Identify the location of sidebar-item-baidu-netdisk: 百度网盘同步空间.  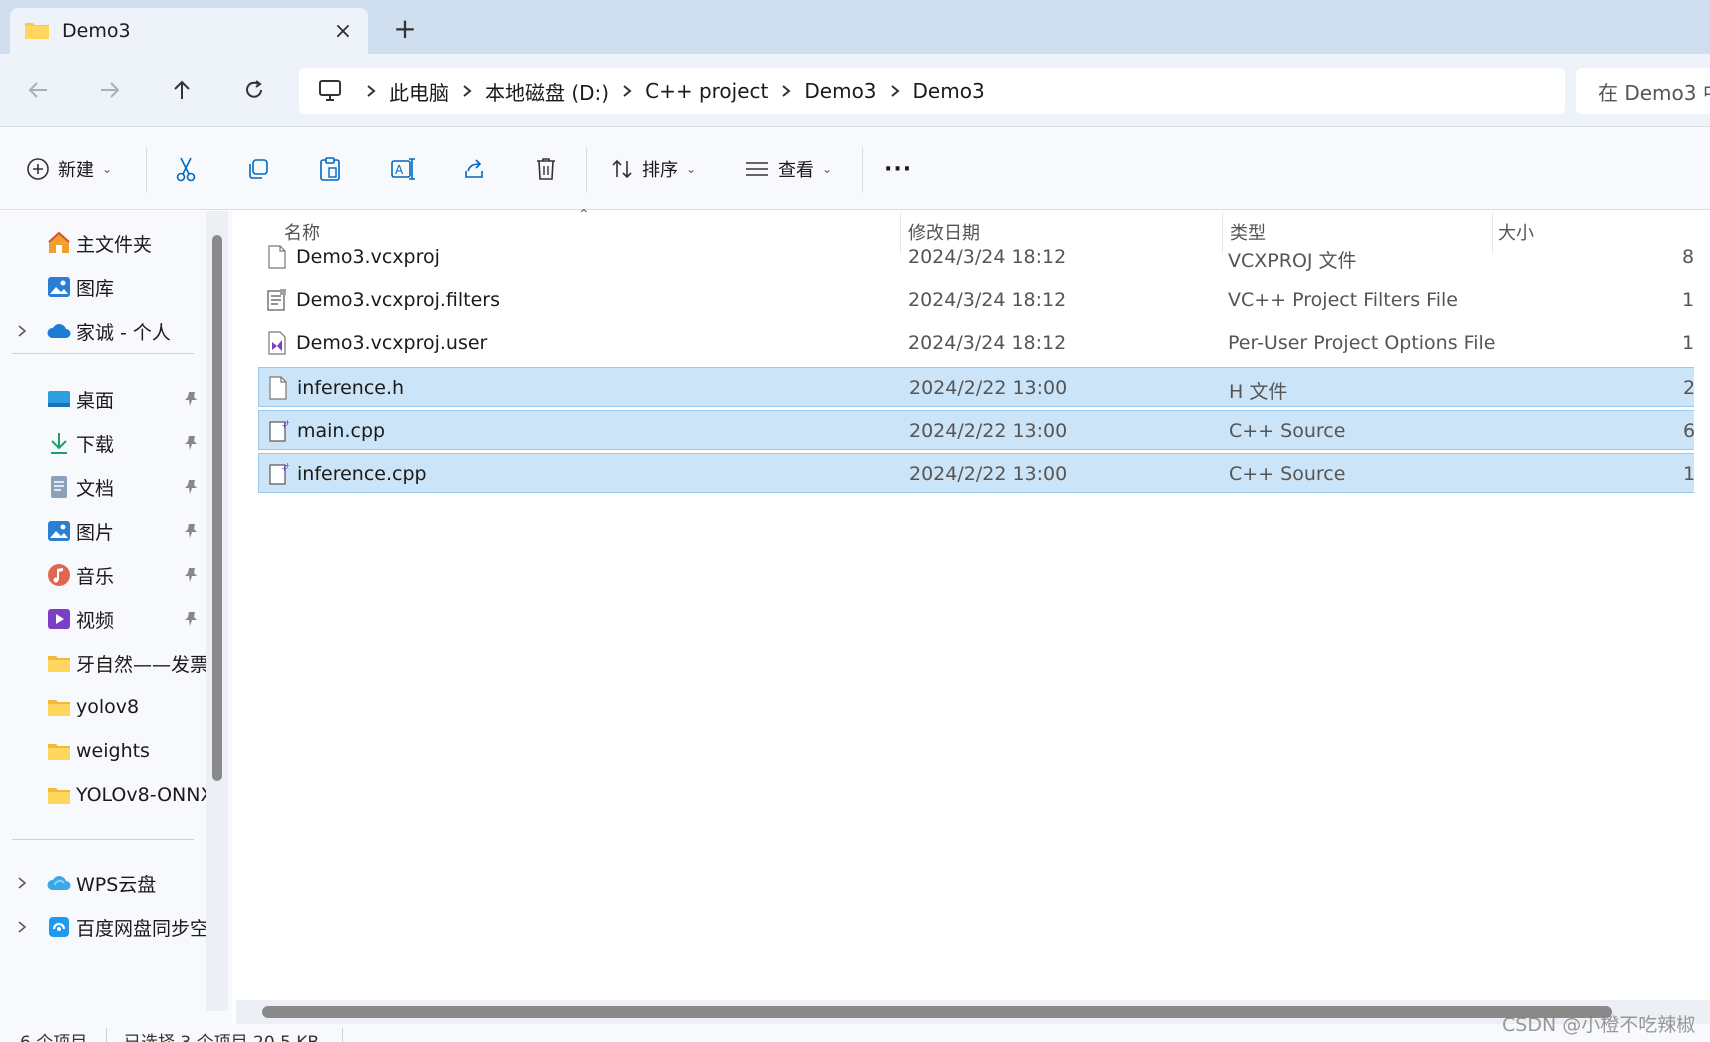
(105, 927).